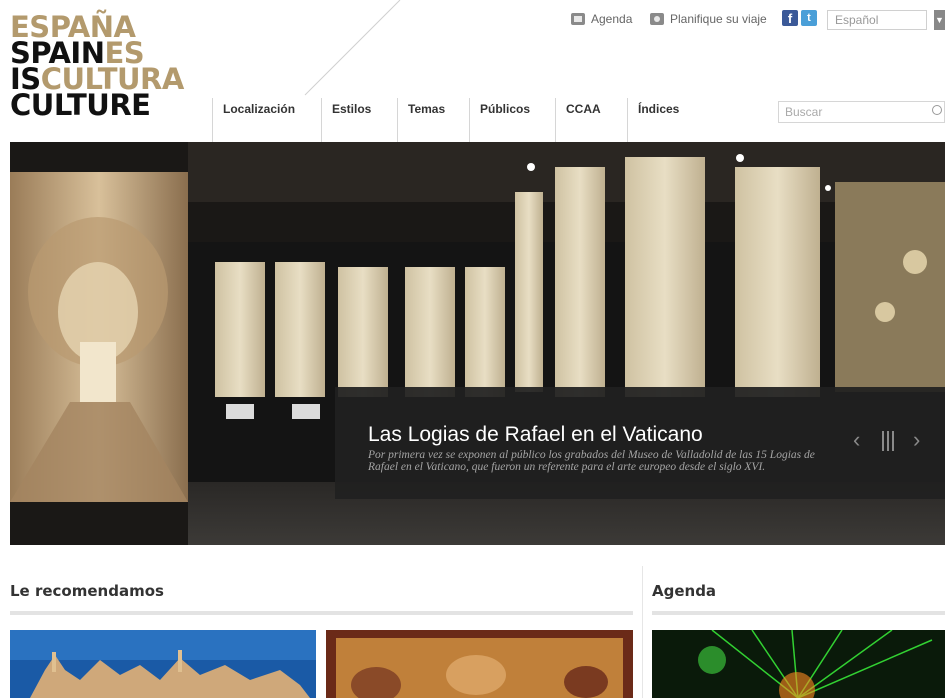 The image size is (945, 698). I want to click on site-logo: ESPAÑA SPAINES ISCULTURA CULTURE, so click(97, 66).